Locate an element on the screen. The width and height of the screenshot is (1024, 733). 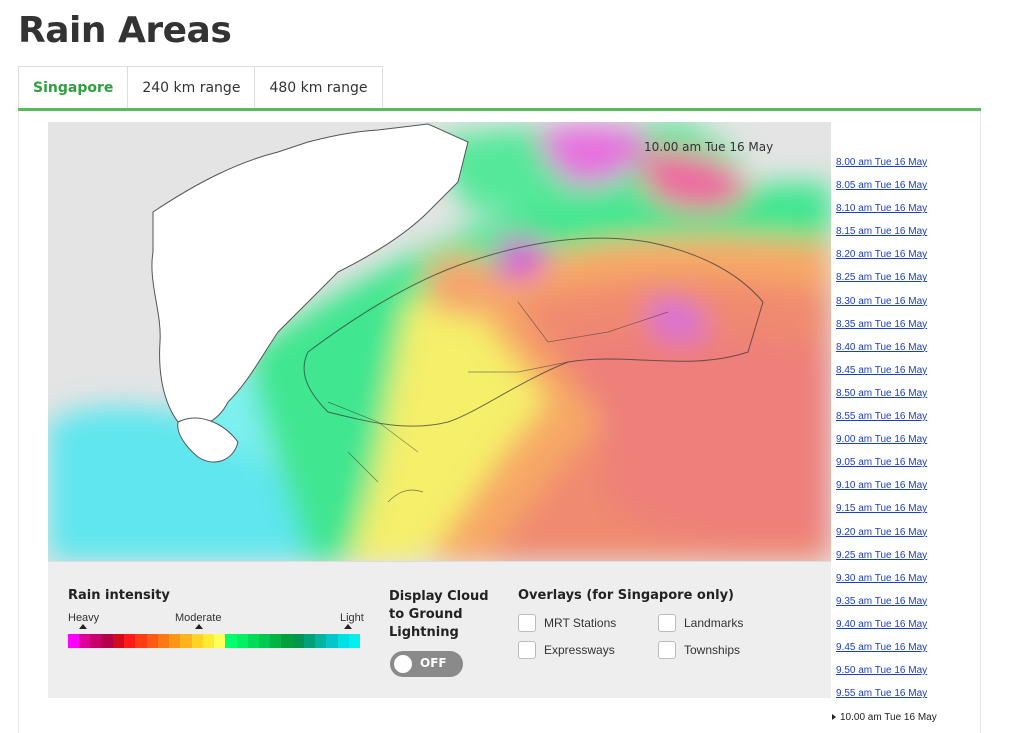
time-link: 8.40 am Tue 16 May is located at coordinates (881, 353).